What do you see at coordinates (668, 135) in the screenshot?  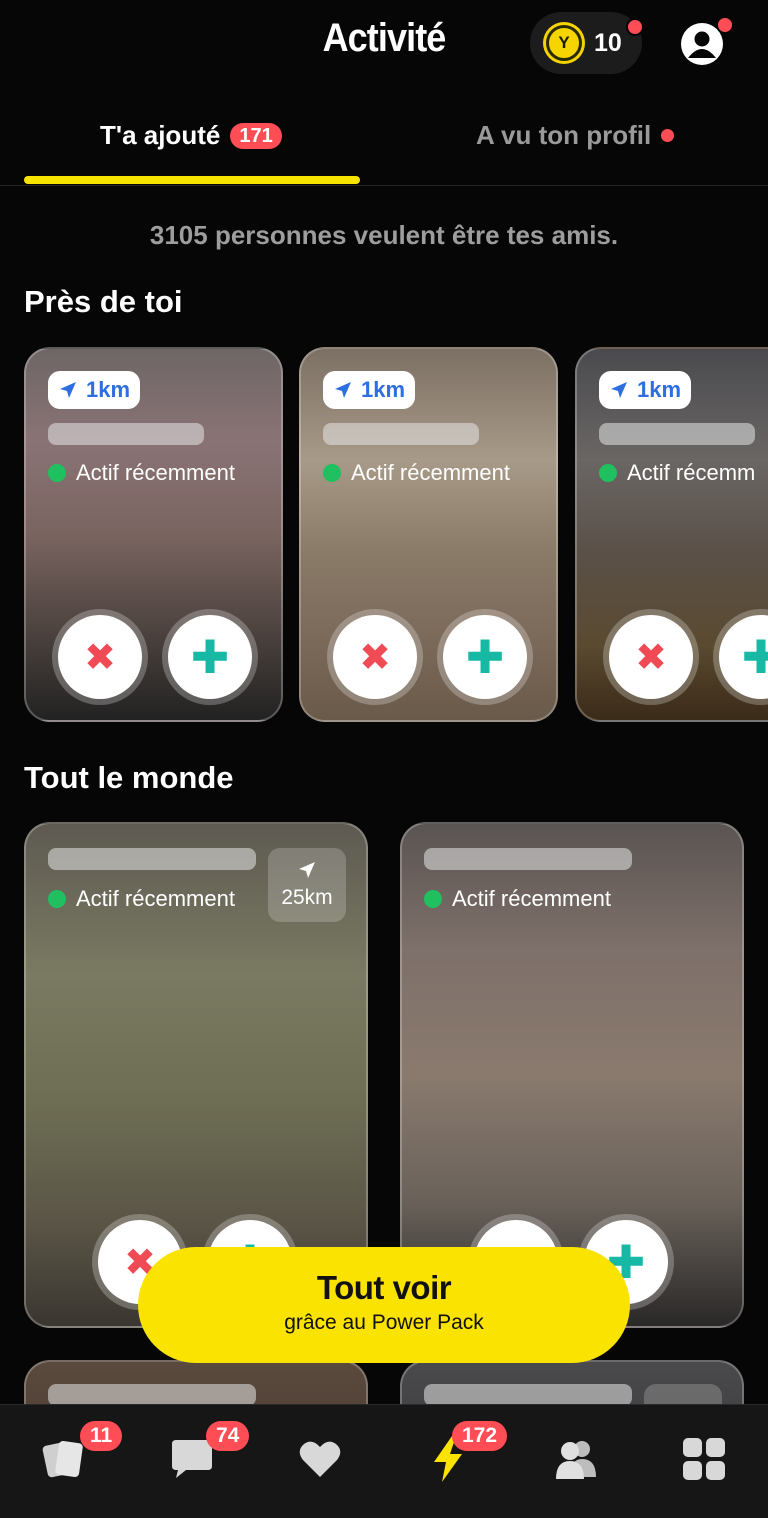 I see `tab-viewed-dot` at bounding box center [668, 135].